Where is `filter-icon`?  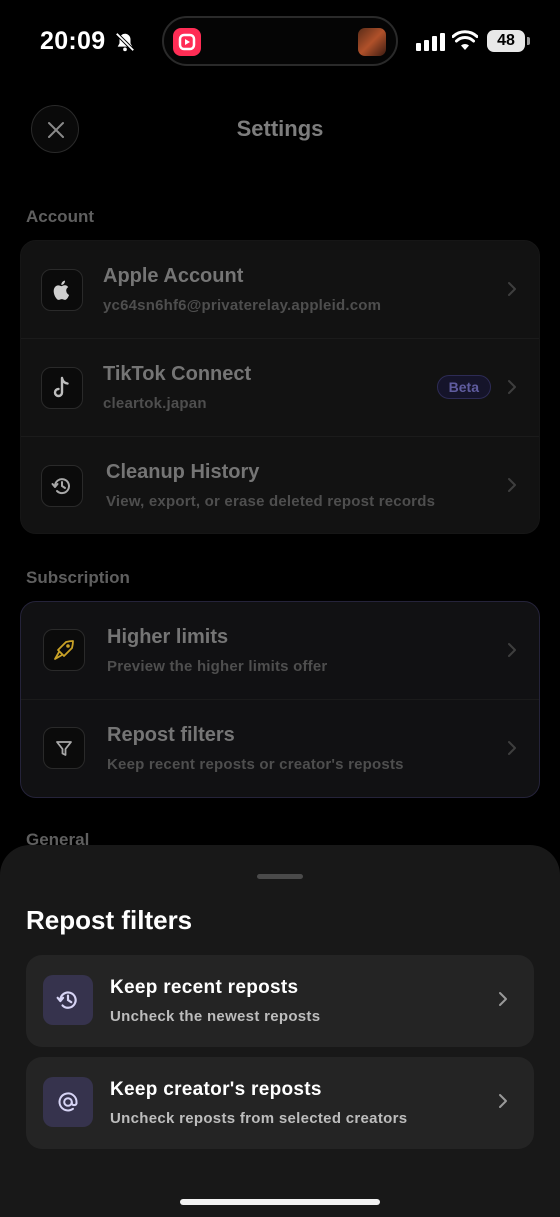 filter-icon is located at coordinates (64, 748).